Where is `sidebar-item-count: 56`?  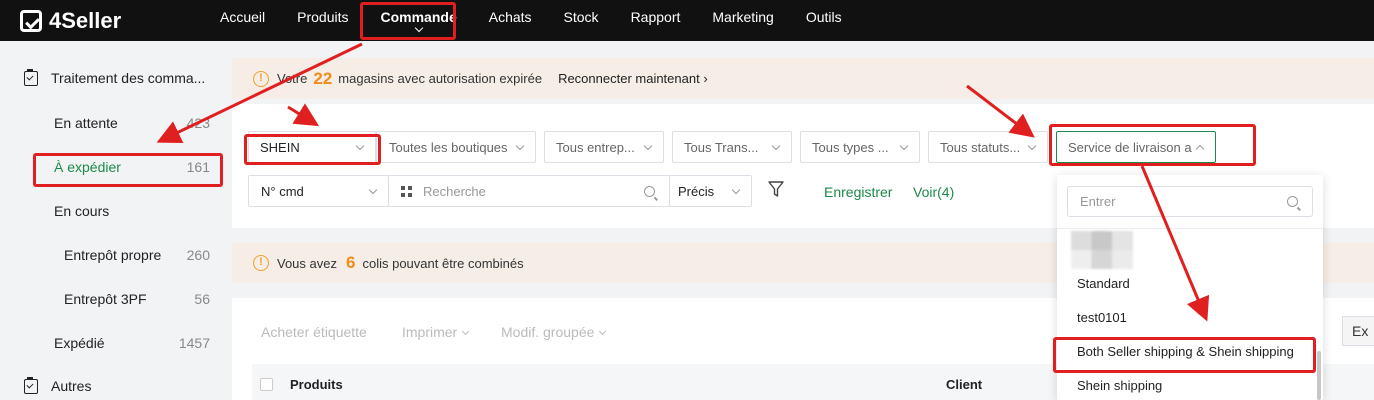
sidebar-item-count: 56 is located at coordinates (202, 299).